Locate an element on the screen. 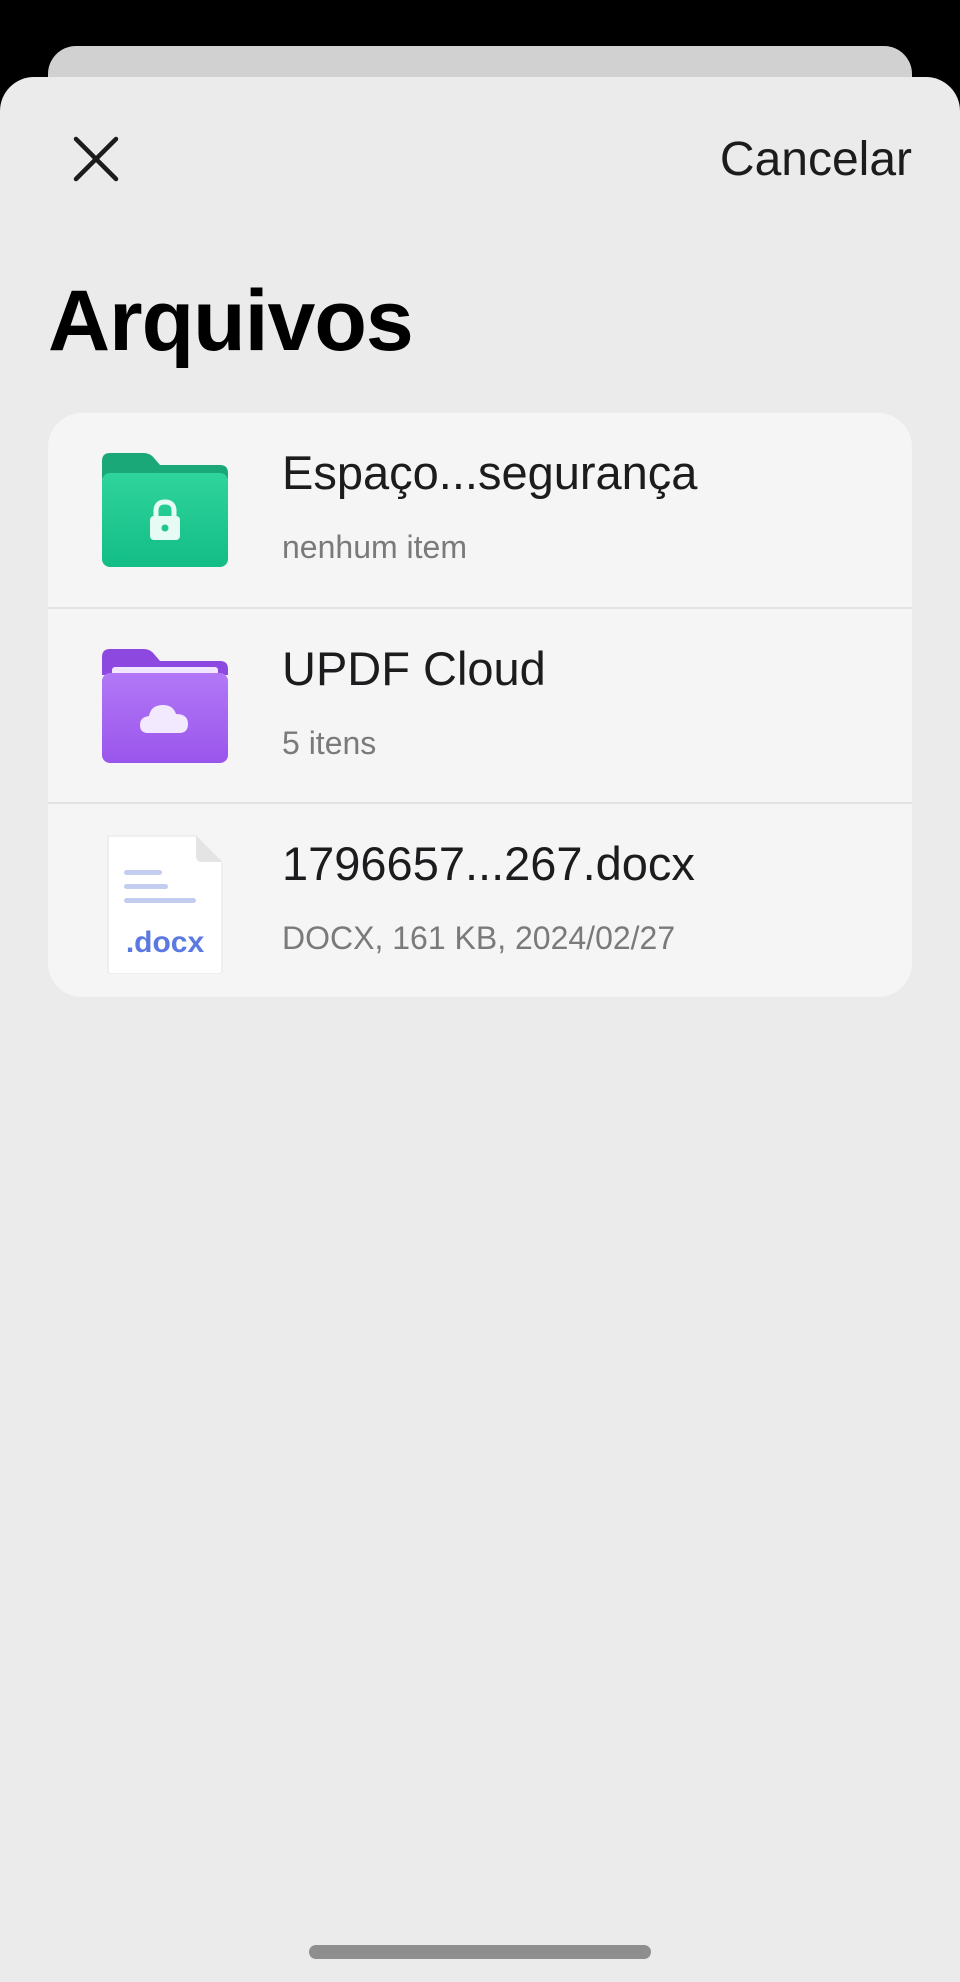 Image resolution: width=960 pixels, height=1982 pixels. cancel-button: Cancelar is located at coordinates (816, 160).